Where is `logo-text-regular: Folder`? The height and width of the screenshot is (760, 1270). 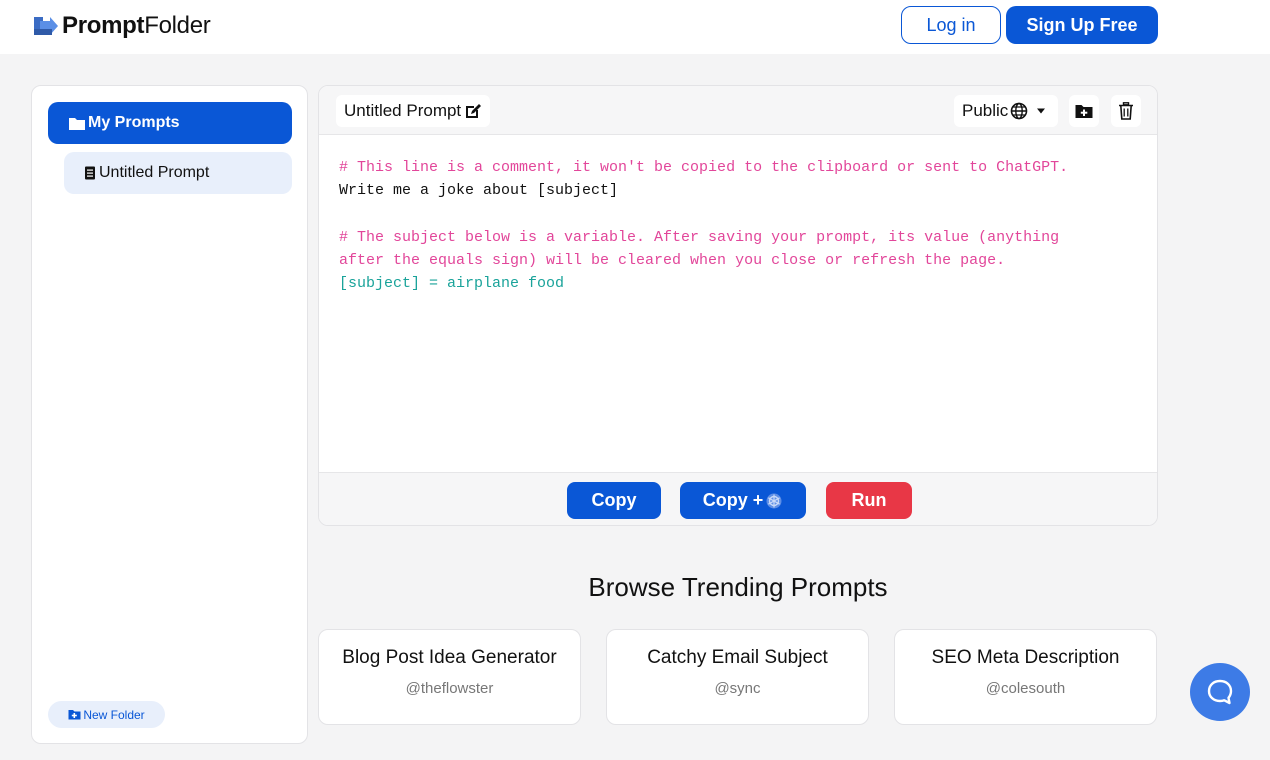 logo-text-regular: Folder is located at coordinates (177, 25).